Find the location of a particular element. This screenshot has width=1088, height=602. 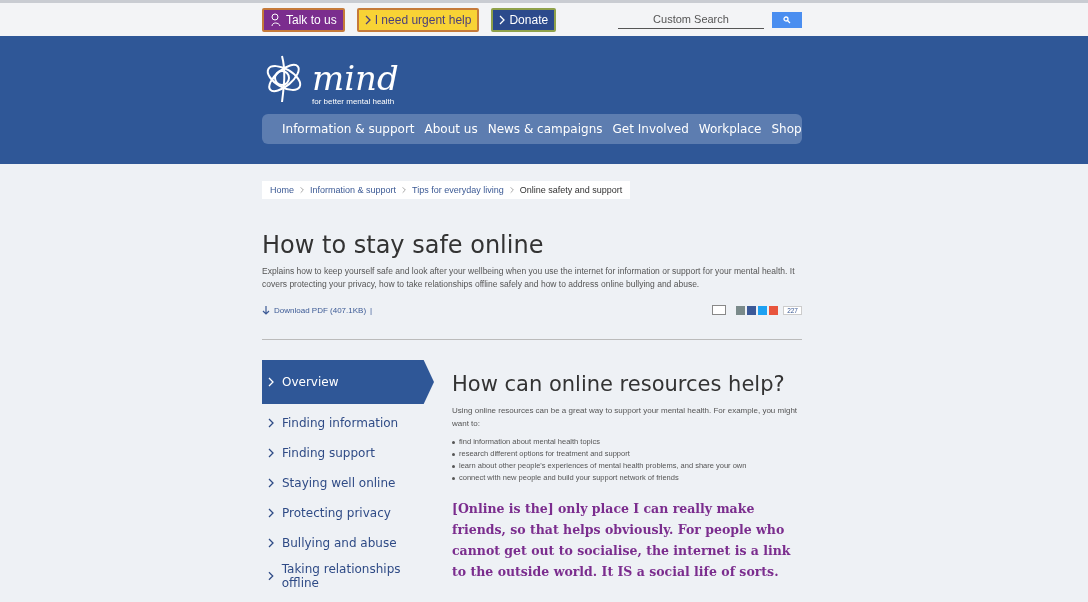

download-link: Download PDF (407.1KB) is located at coordinates (320, 310).